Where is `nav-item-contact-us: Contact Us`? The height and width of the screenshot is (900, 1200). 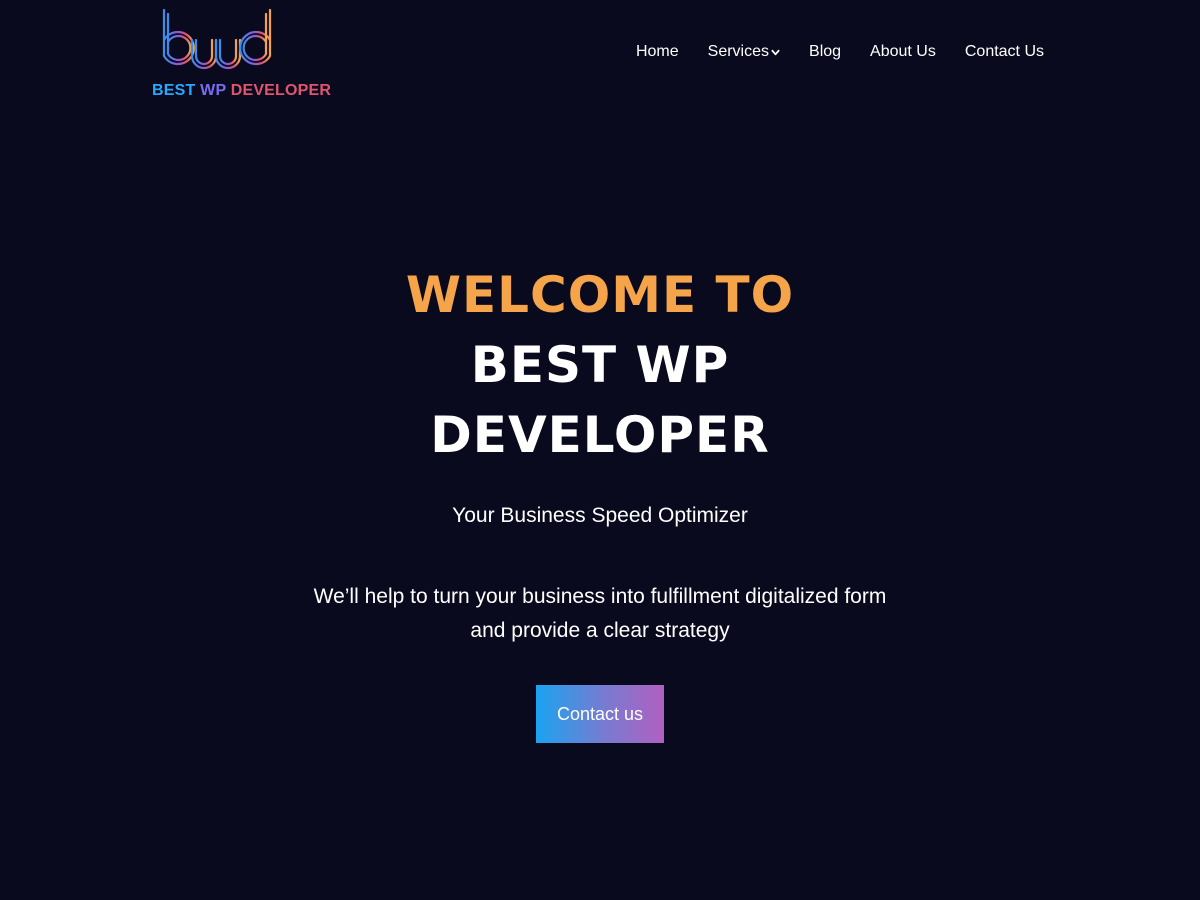
nav-item-contact-us: Contact Us is located at coordinates (1004, 52).